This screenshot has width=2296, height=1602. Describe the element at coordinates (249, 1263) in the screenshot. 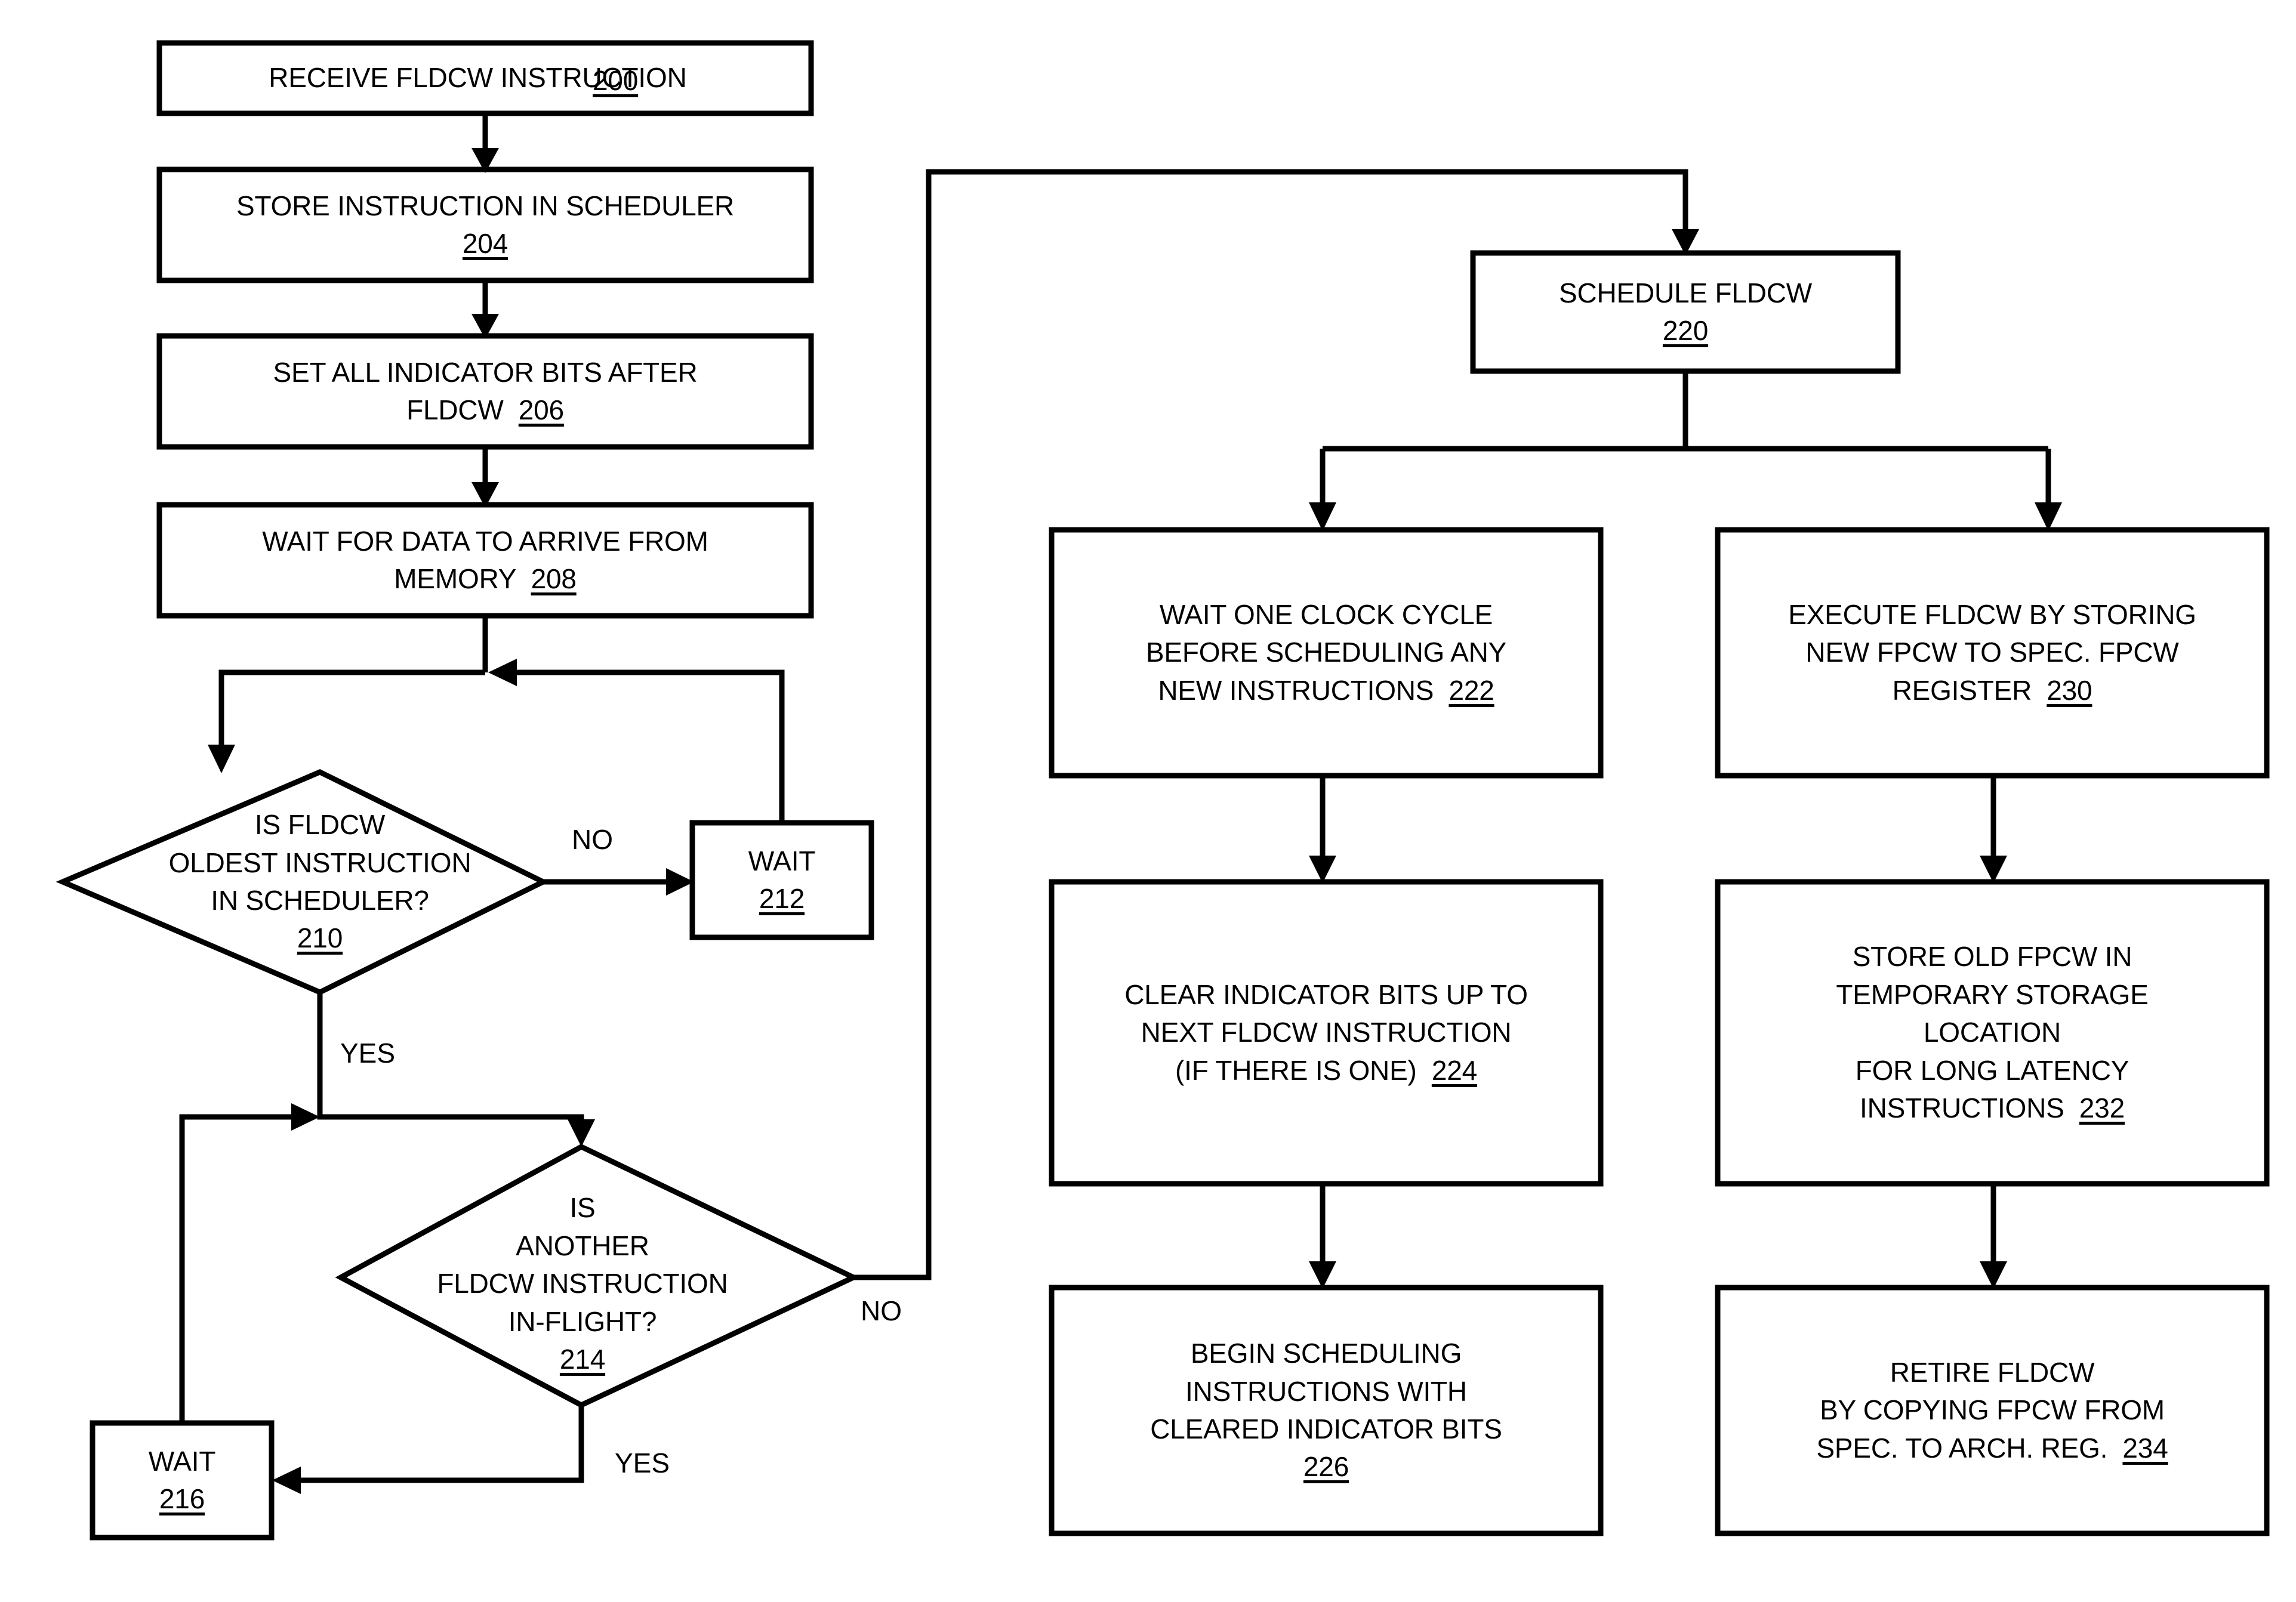

I see `edge-216-back-to-214-entry` at that location.